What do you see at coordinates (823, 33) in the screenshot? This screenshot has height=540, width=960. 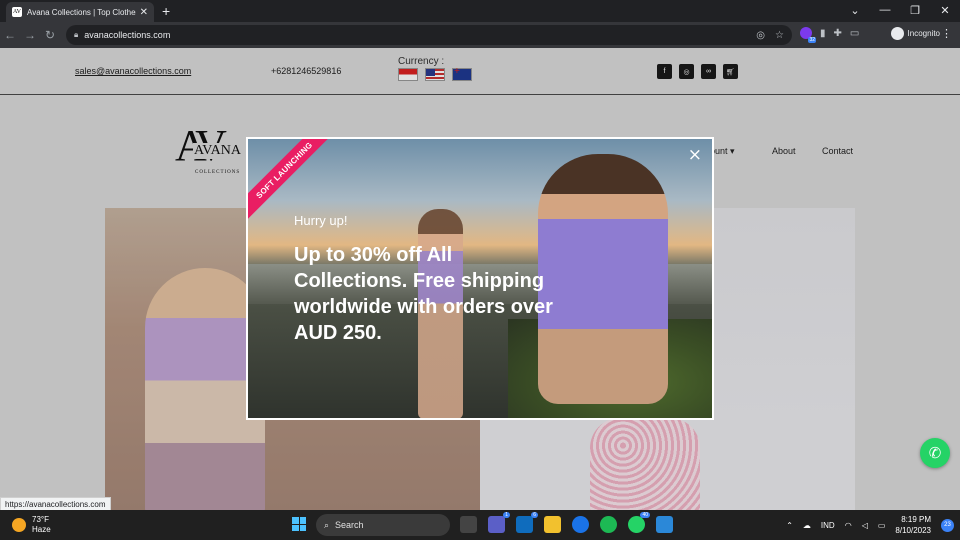 I see `doc-extension-icon: ▮` at bounding box center [823, 33].